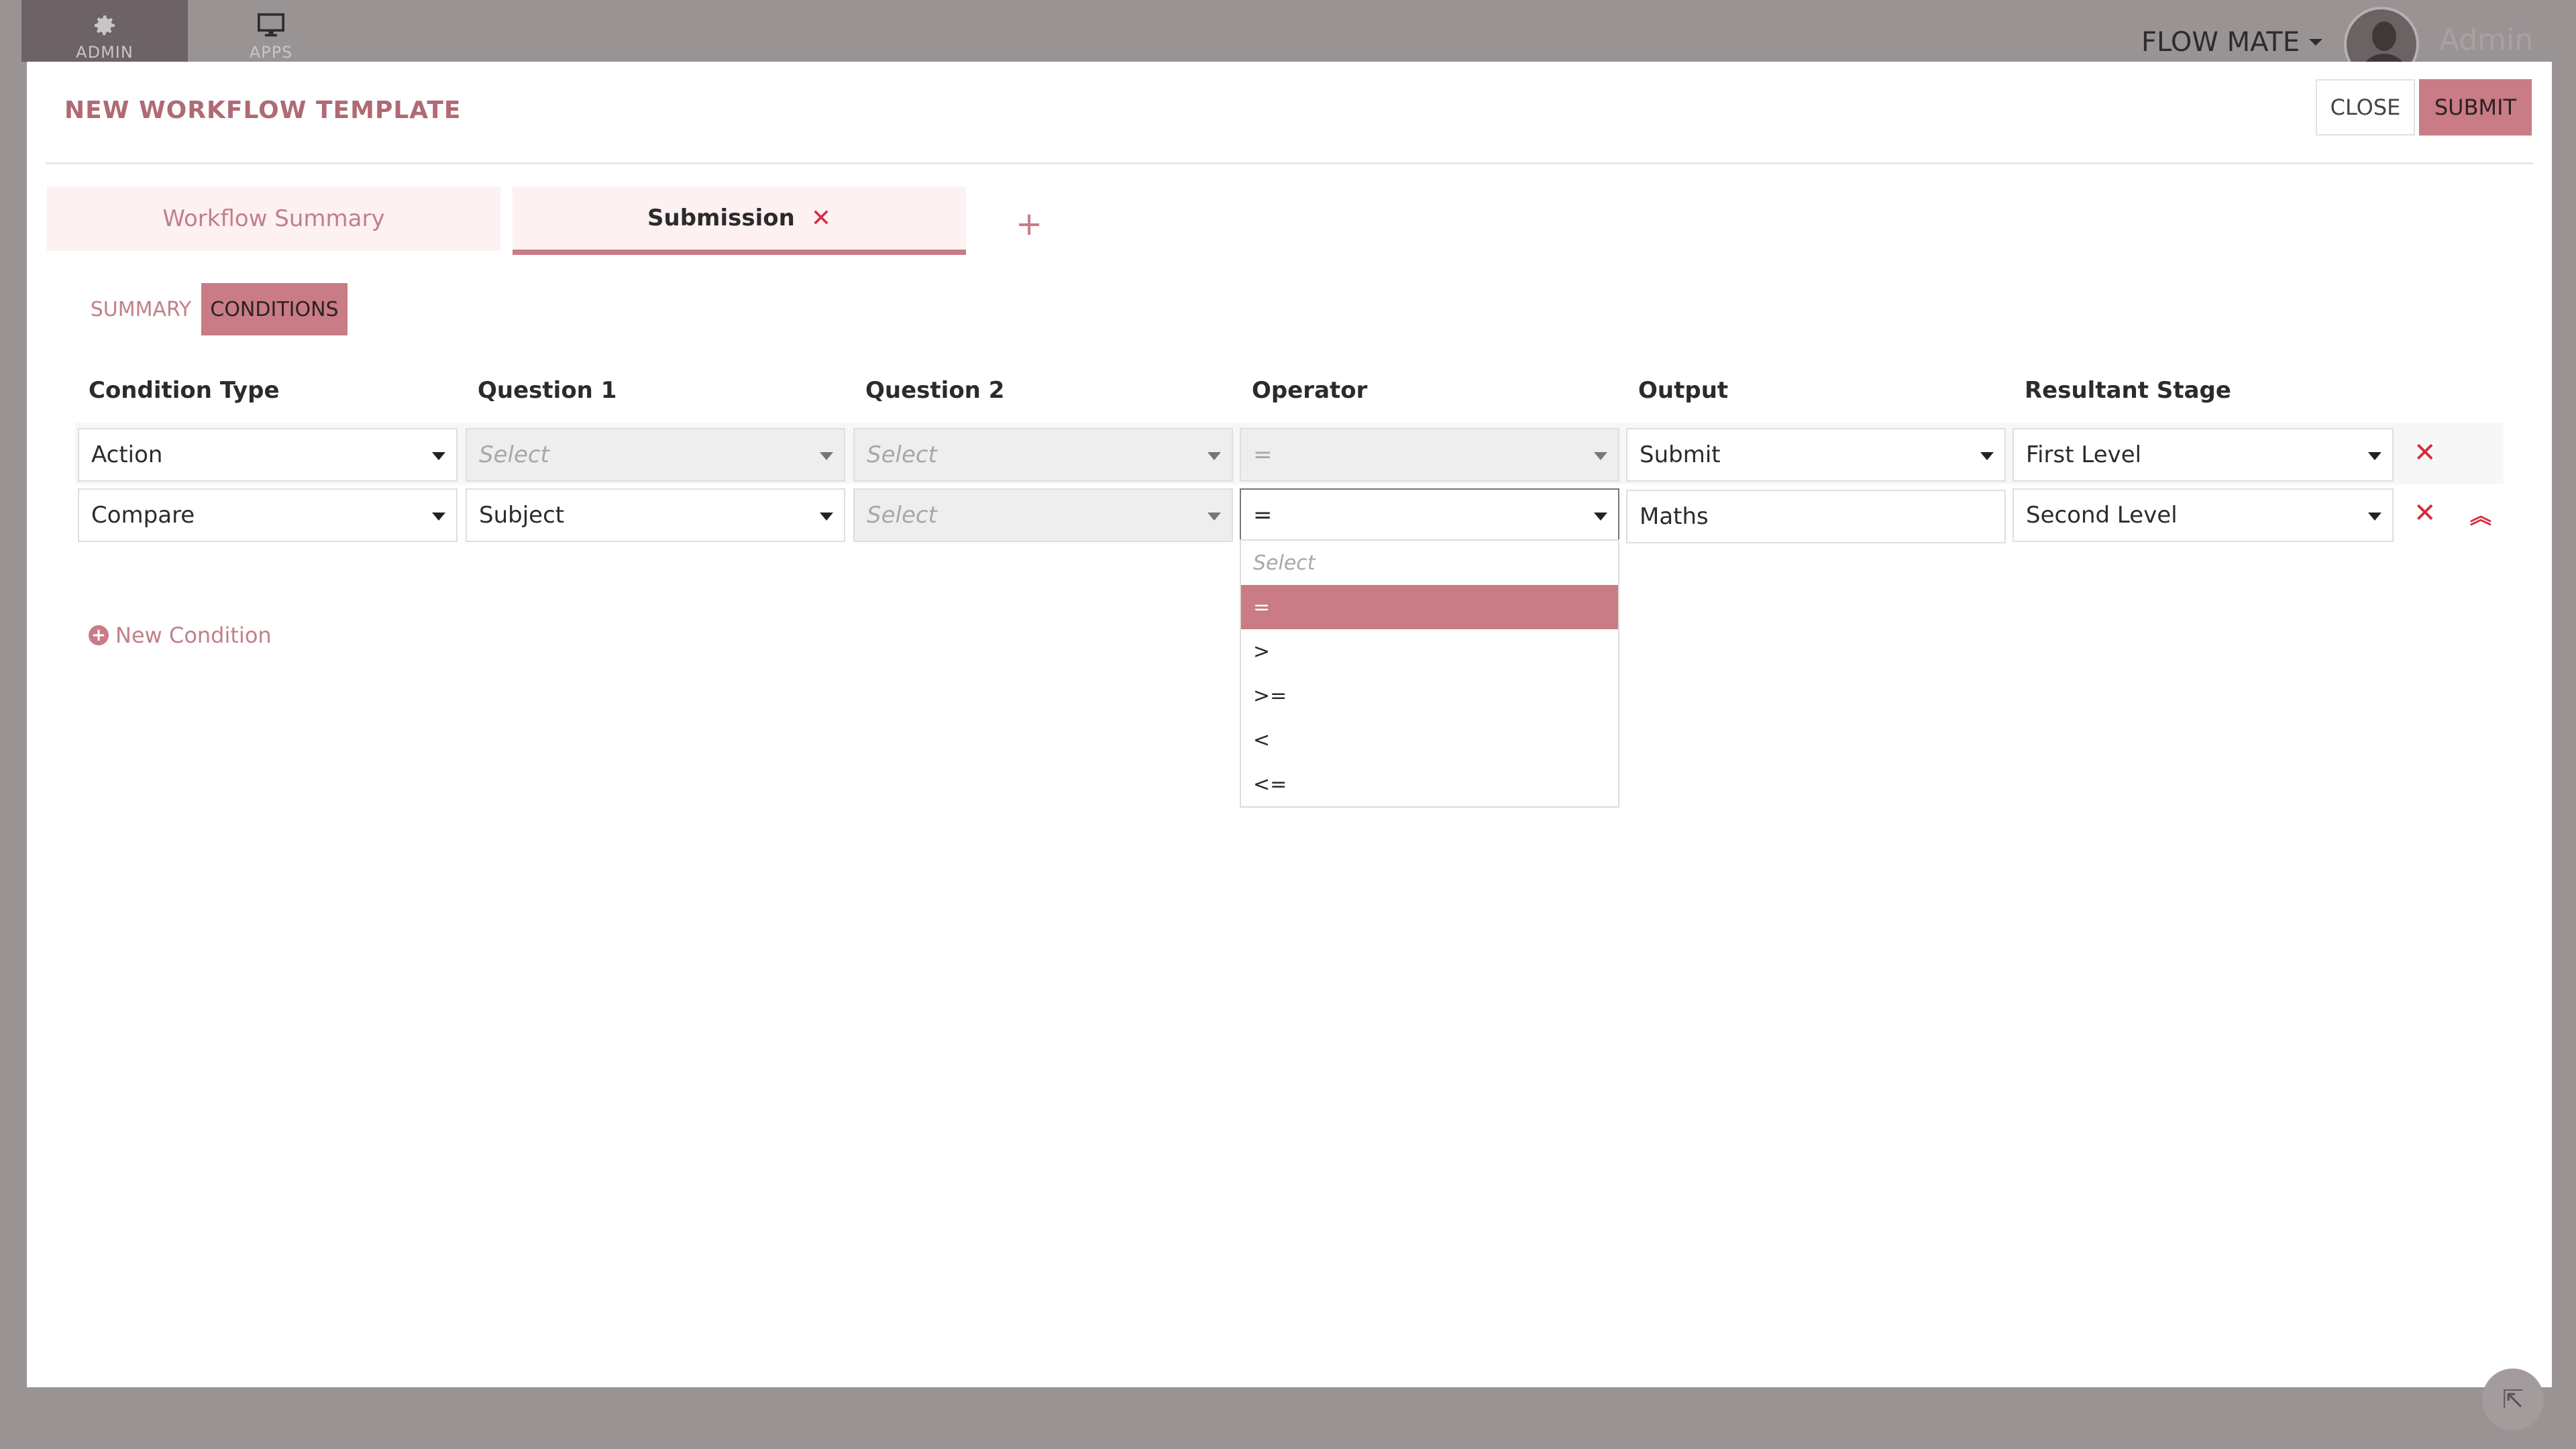 This screenshot has width=2576, height=1449. Describe the element at coordinates (1310, 390) in the screenshot. I see `column-header-operator: Operator` at that location.